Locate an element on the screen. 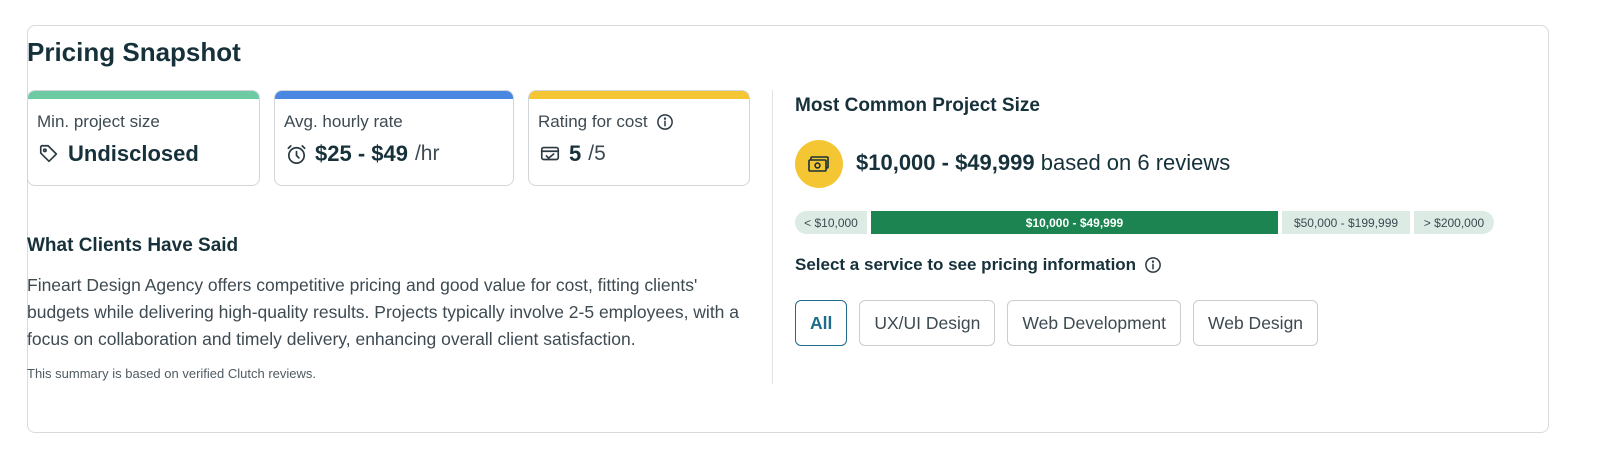  clock-icon is located at coordinates (296, 154).